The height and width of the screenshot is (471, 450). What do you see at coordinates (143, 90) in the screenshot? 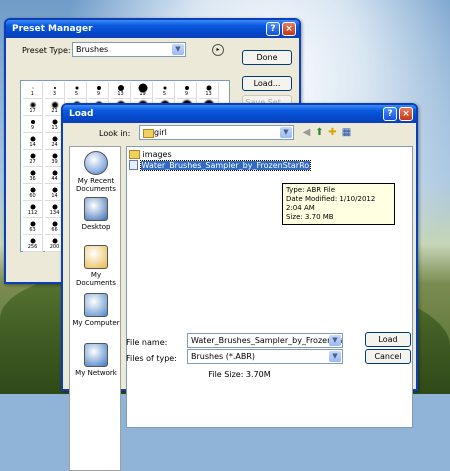
I see `brush-preset-cell: 19` at bounding box center [143, 90].